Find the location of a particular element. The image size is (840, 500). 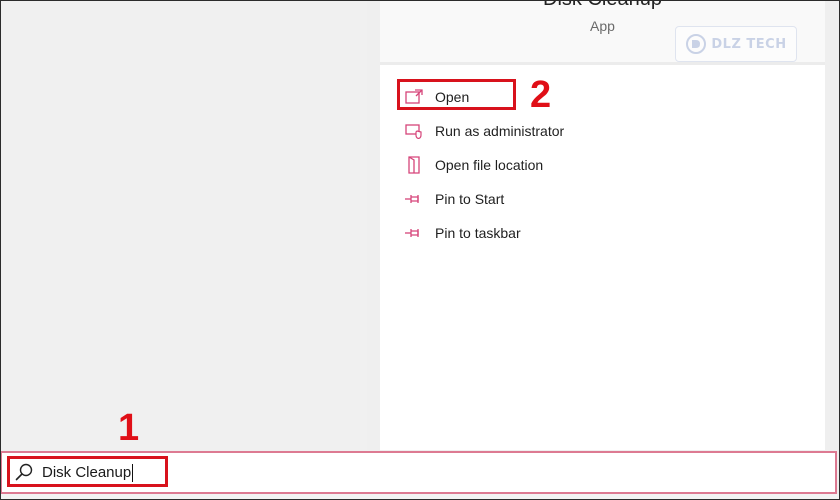

action-label: Pin to Start is located at coordinates (470, 199).